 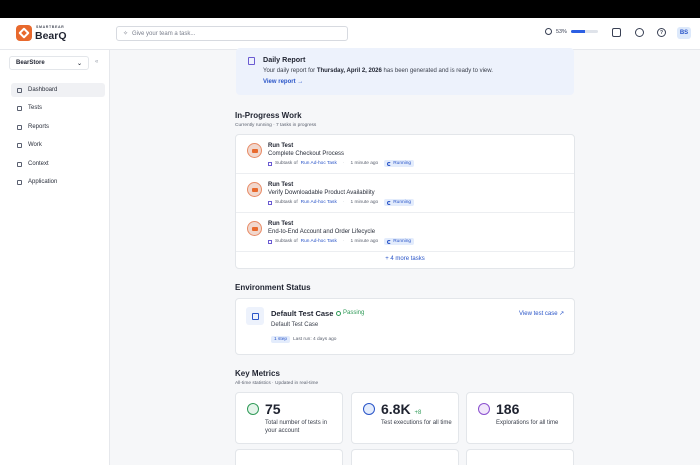 I want to click on report-date: Thursday, April 2, 2026, so click(x=349, y=71).